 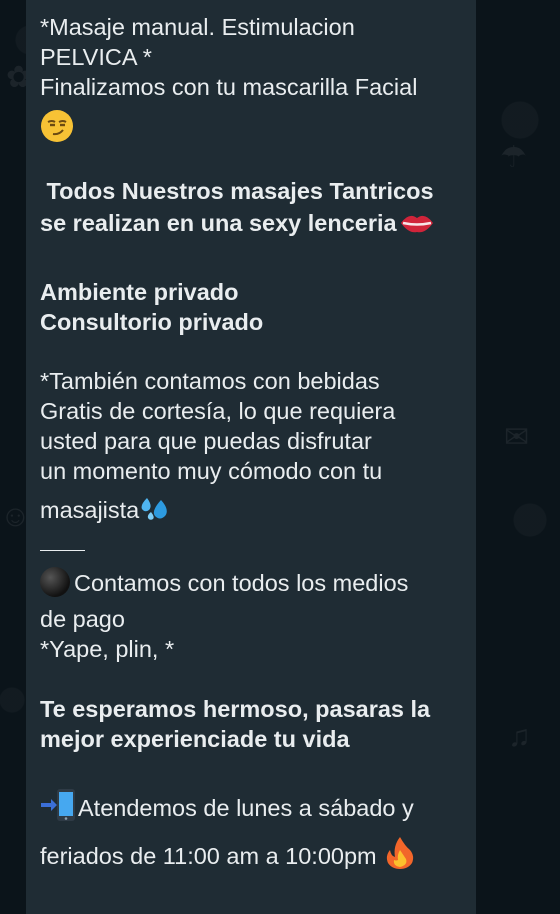 I want to click on sweat-droplets-icon, so click(x=154, y=509).